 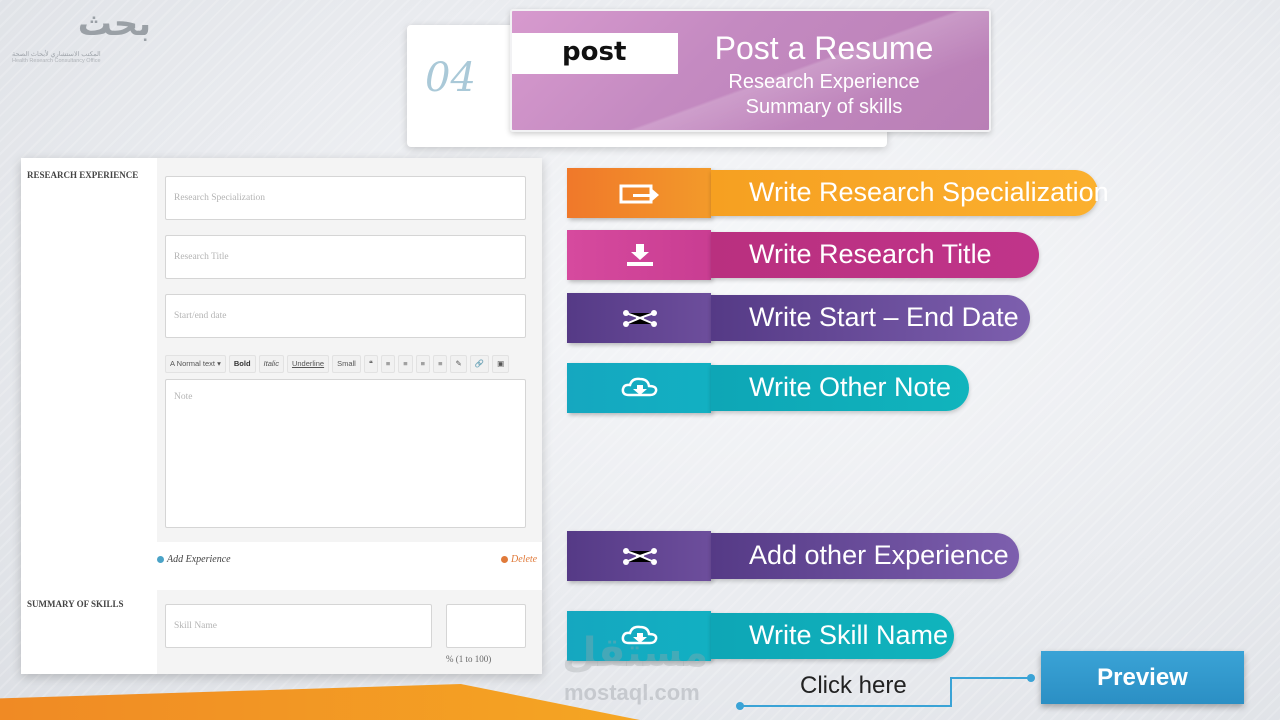 What do you see at coordinates (56, 61) in the screenshot?
I see `logo-line-2: Health Research Consultancy Office` at bounding box center [56, 61].